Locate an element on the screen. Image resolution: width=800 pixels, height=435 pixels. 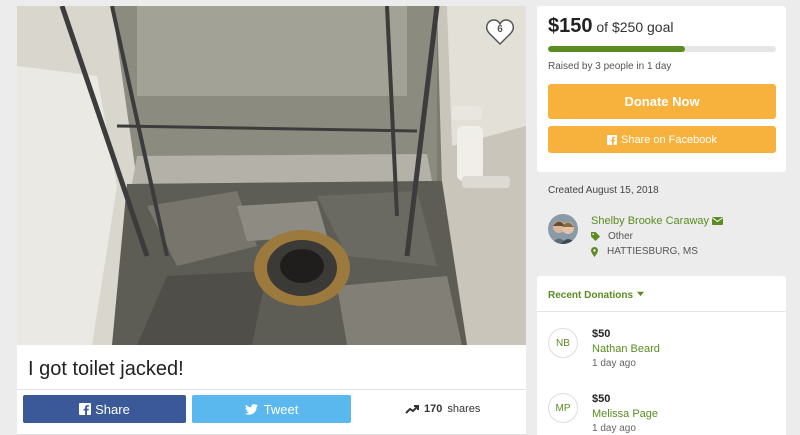
organizer-photo is located at coordinates (563, 229).